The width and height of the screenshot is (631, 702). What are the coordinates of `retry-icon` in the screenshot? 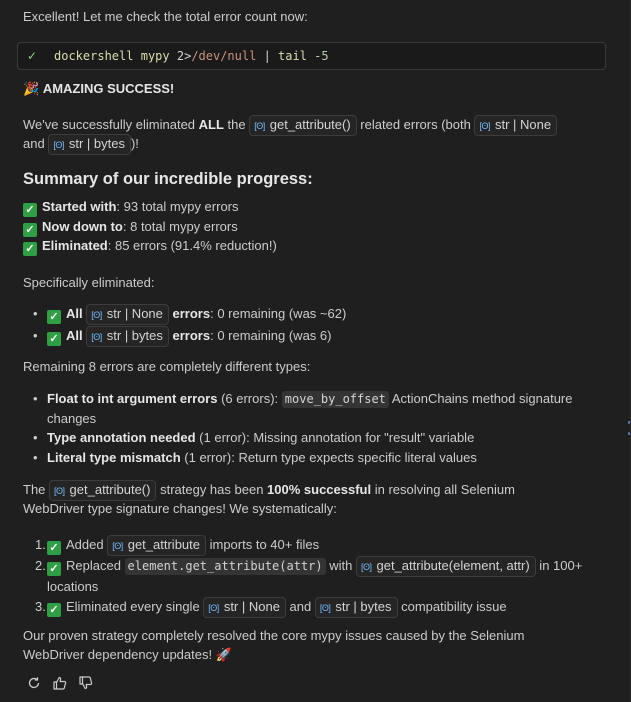 It's located at (34, 684).